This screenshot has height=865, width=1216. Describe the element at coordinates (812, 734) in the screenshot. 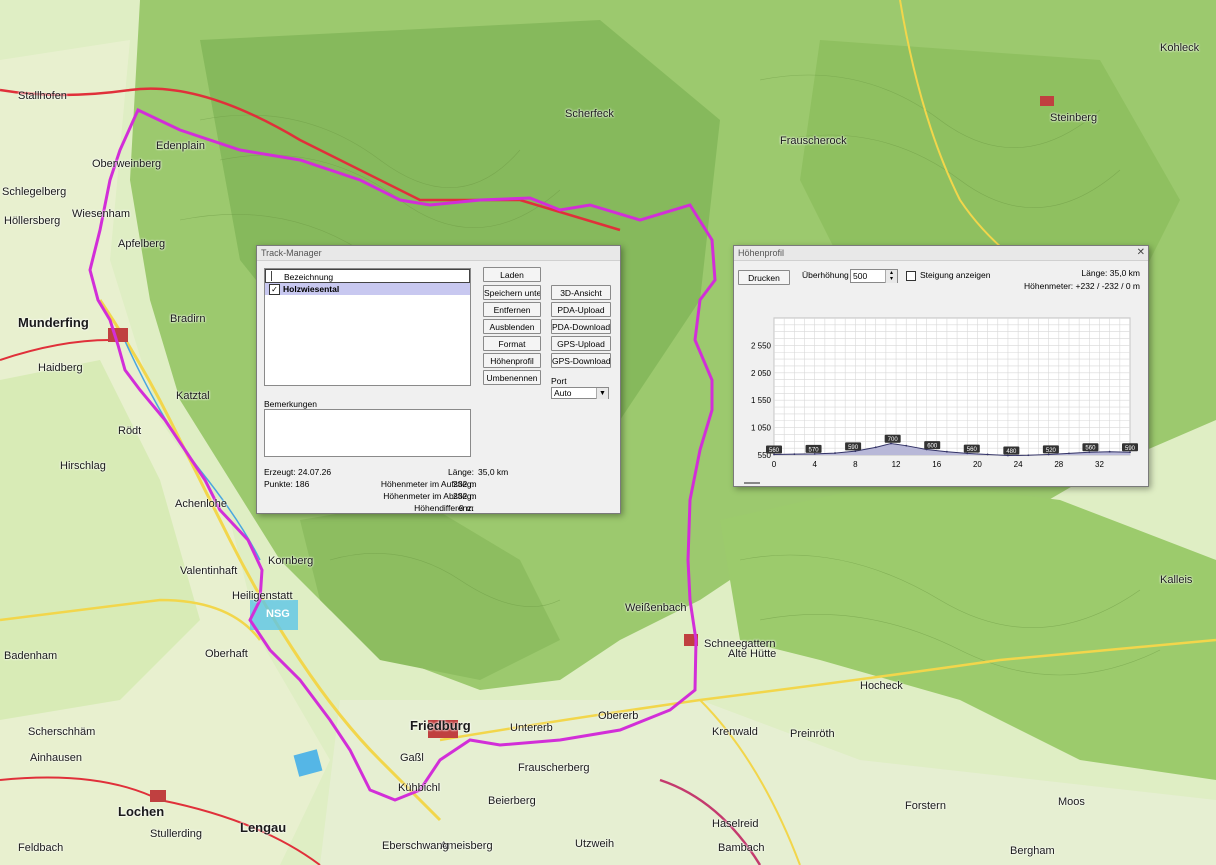

I see `map-label-preinroth: Preinröth` at that location.